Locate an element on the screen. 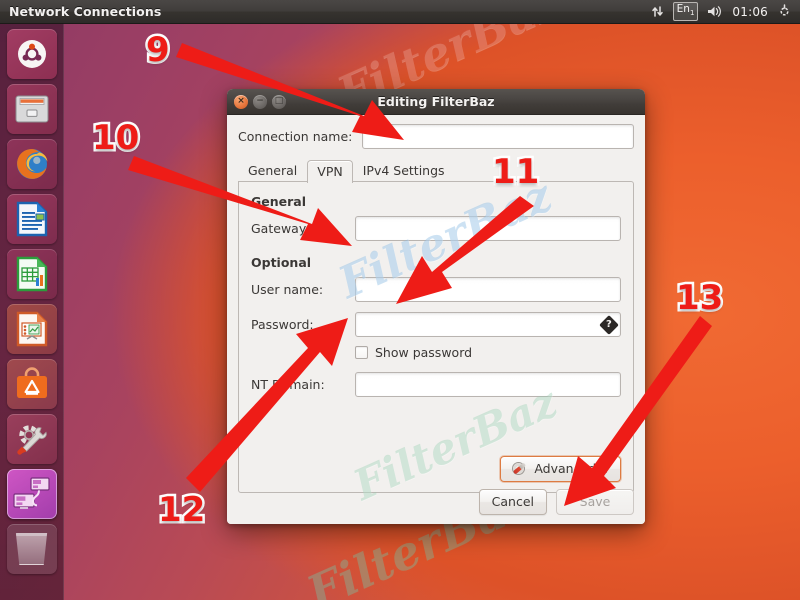 Image resolution: width=800 pixels, height=600 pixels. dialog-title: Editing FilterBaz is located at coordinates (436, 101).